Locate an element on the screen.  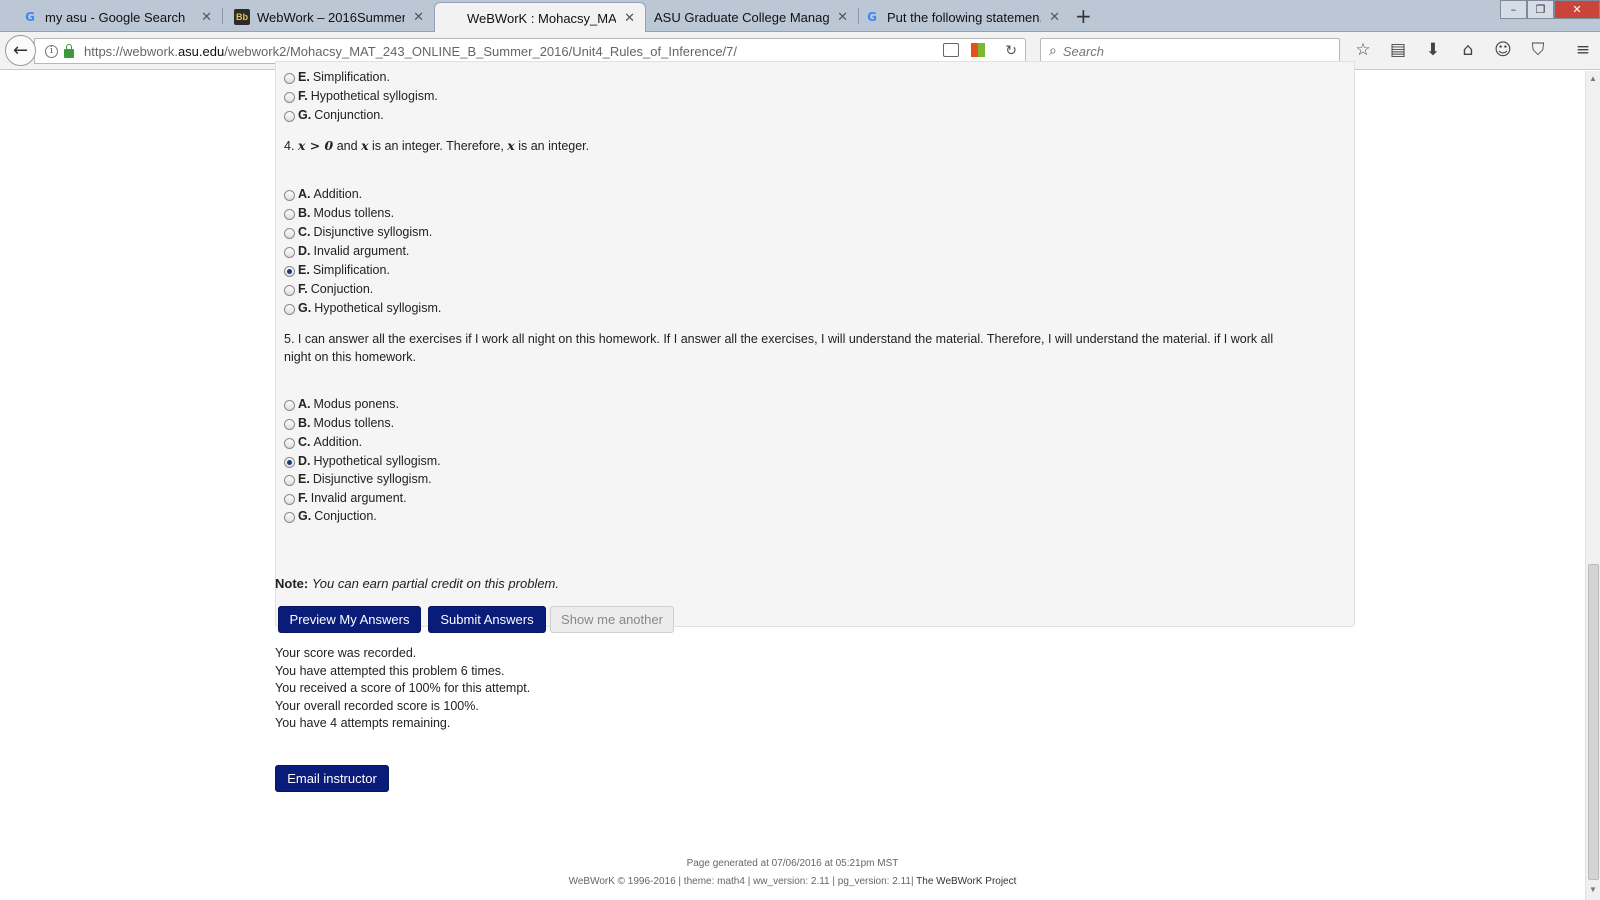
q5-option-d: D. Hypothetical syllogism. is located at coordinates (362, 461).